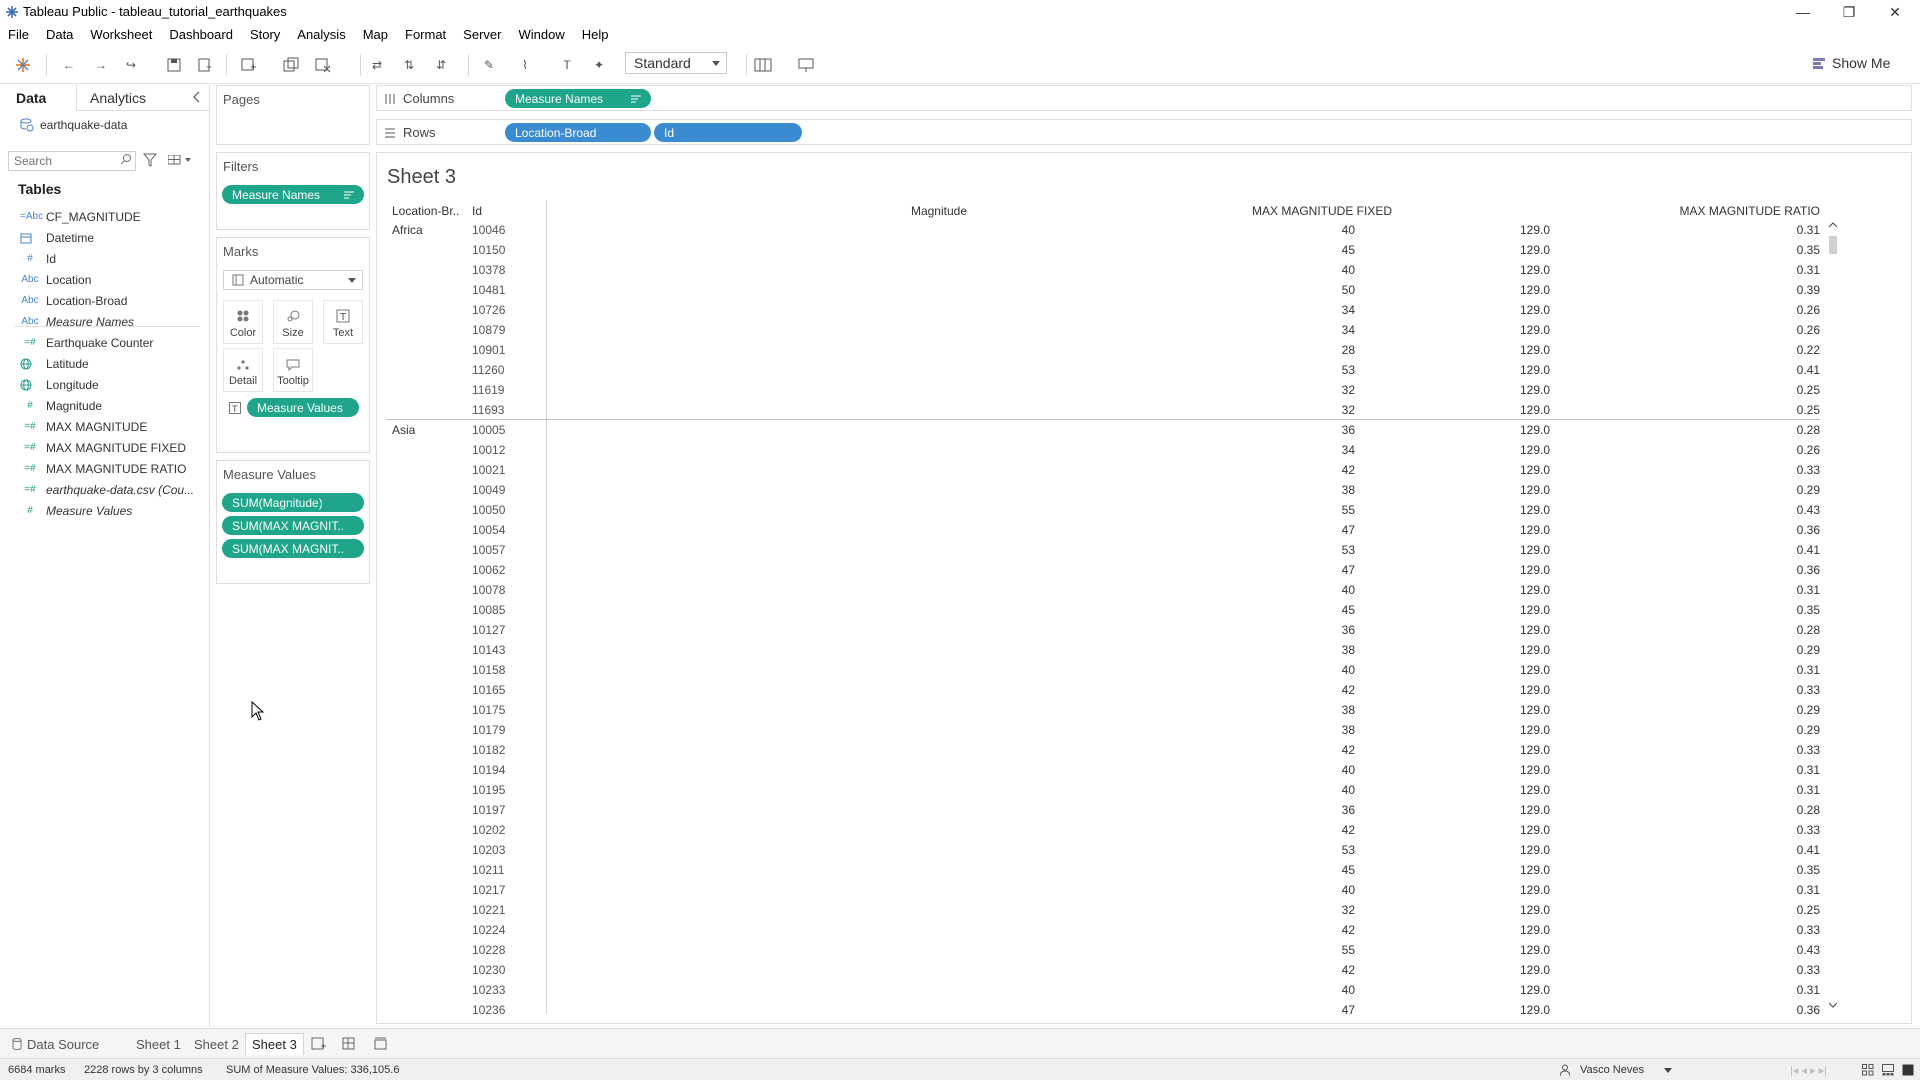  What do you see at coordinates (1103, 470) in the screenshot?
I see `table-row: 10021 42 129.0 0.33` at bounding box center [1103, 470].